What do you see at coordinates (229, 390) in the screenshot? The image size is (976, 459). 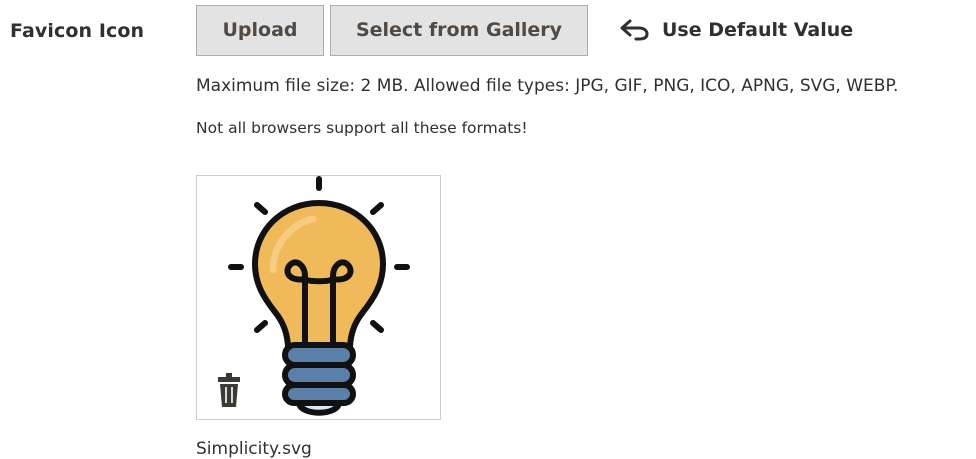 I see `trash-icon` at bounding box center [229, 390].